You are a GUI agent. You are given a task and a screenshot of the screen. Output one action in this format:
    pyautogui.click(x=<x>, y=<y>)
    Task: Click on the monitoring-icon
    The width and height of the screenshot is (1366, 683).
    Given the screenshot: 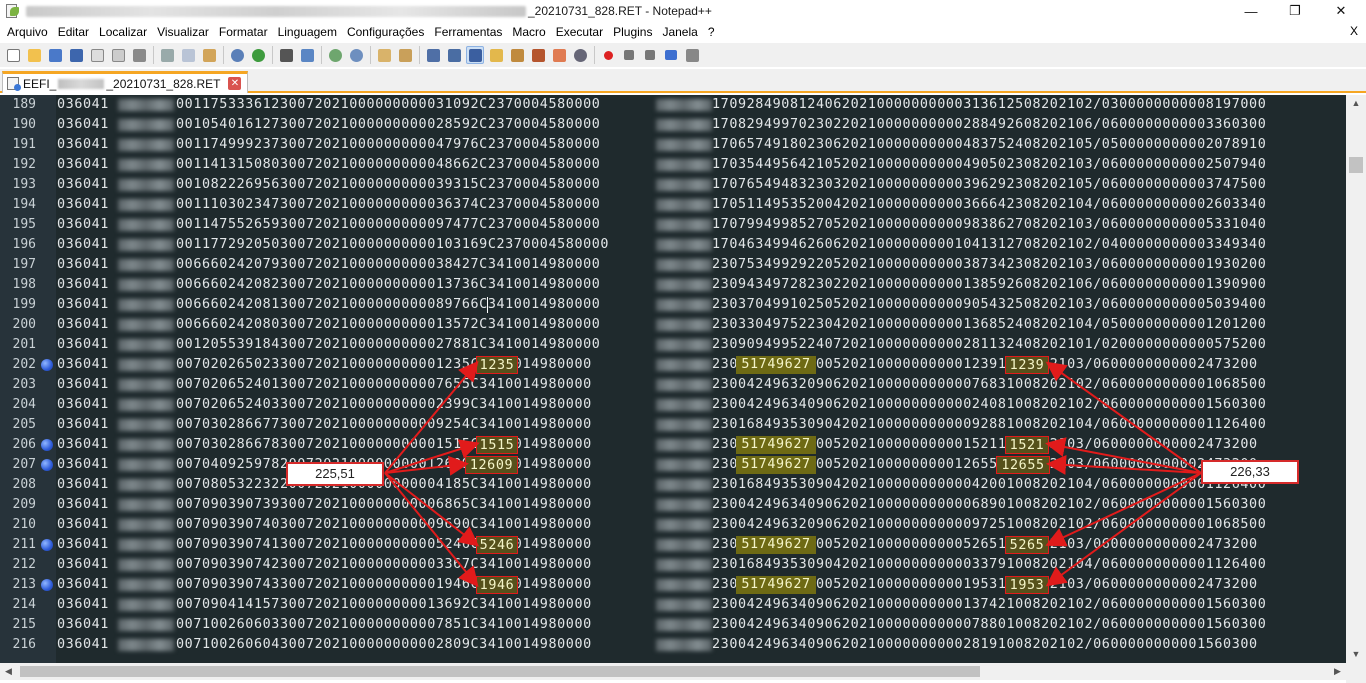 What is the action you would take?
    pyautogui.click(x=580, y=55)
    